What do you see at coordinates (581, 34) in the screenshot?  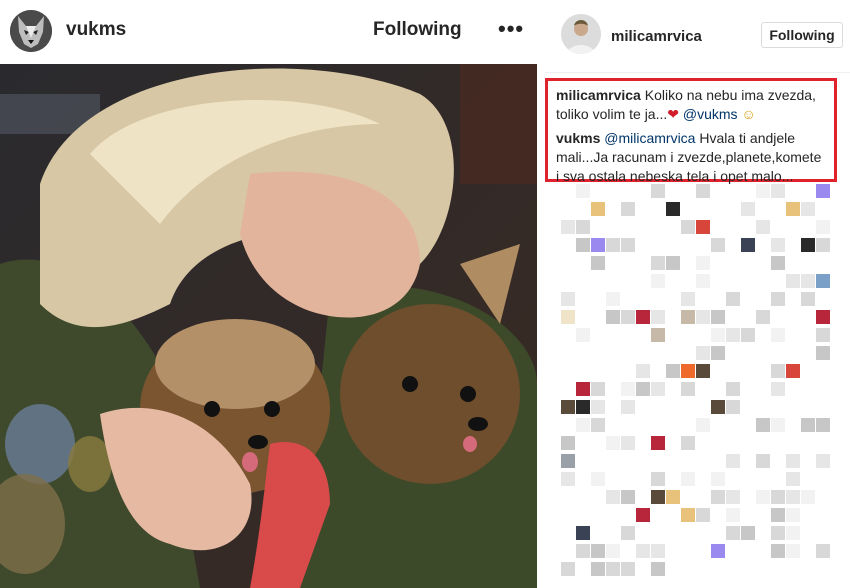 I see `milicamrvica-avatar` at bounding box center [581, 34].